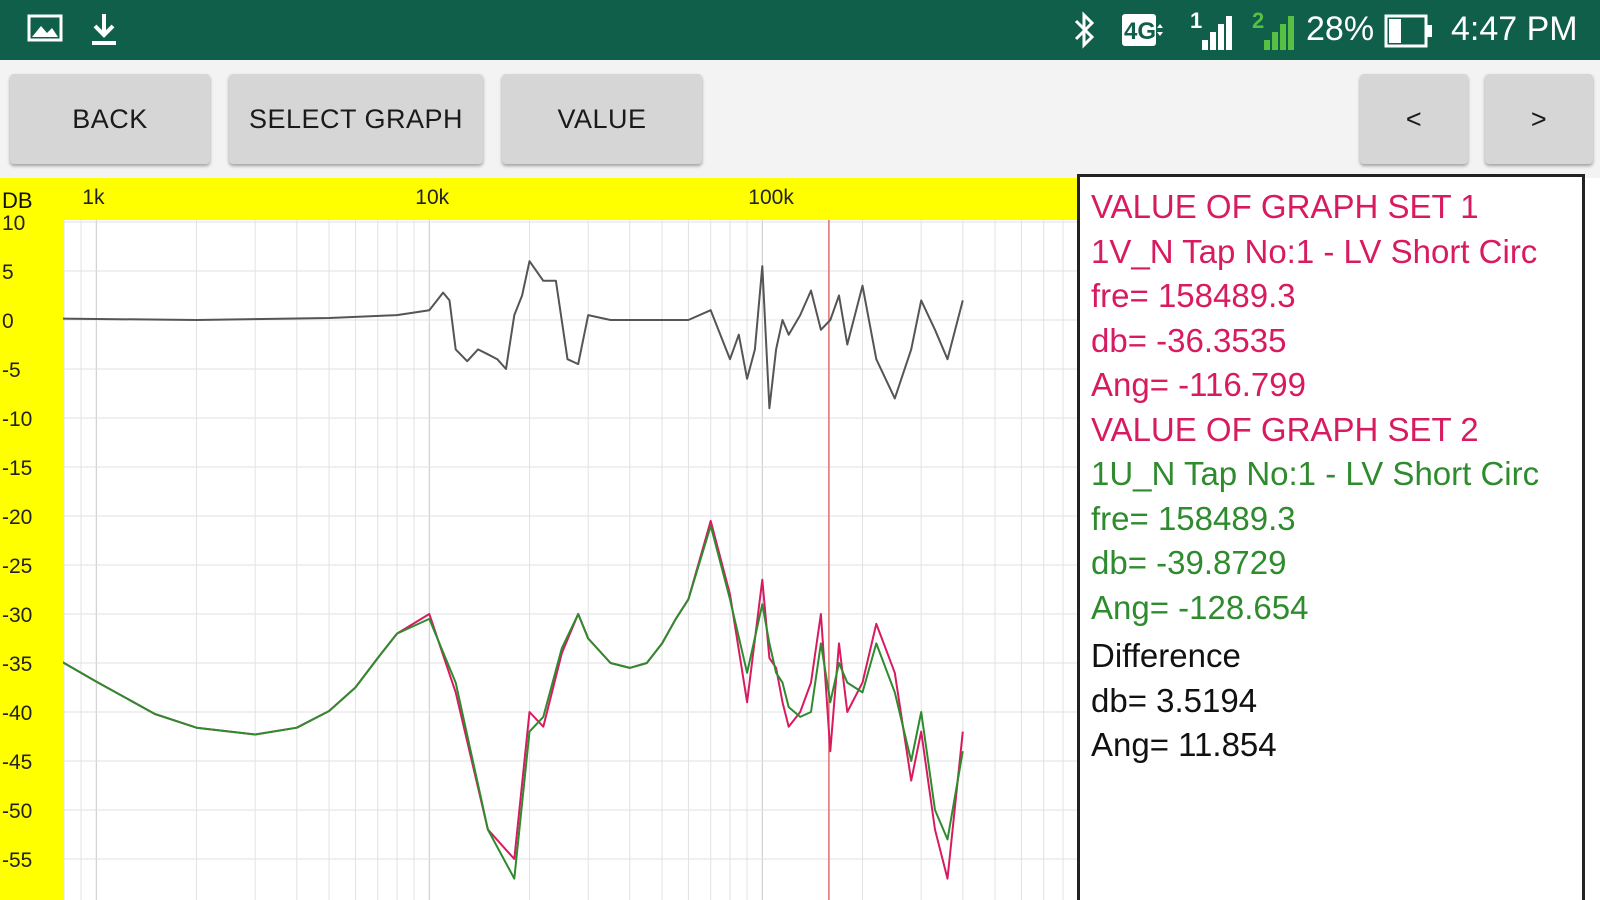 The width and height of the screenshot is (1600, 900). I want to click on difference-angle: Ang= 11.854, so click(1184, 744).